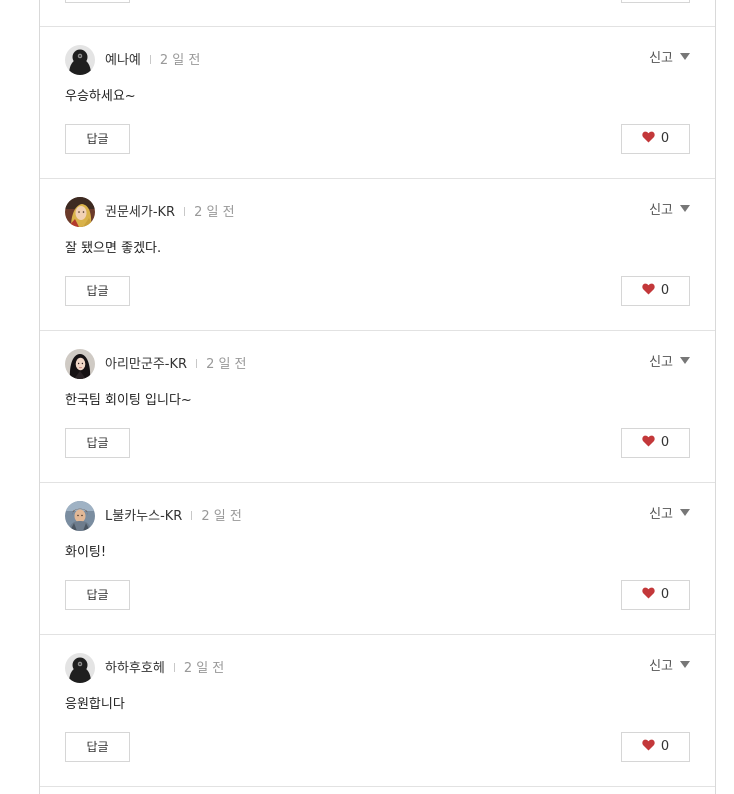 The image size is (734, 794). Describe the element at coordinates (377, 13) in the screenshot. I see `previous-comment-fragment` at that location.